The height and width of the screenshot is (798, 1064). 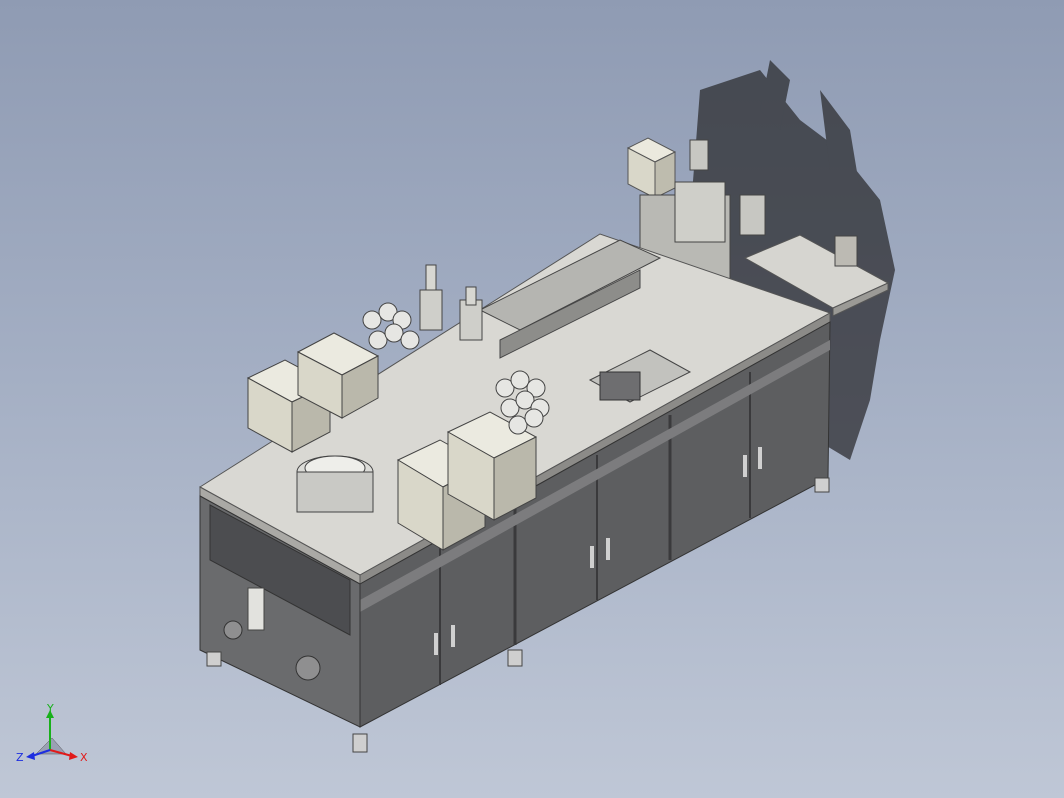 What do you see at coordinates (50, 709) in the screenshot?
I see `y-axis-label: Y` at bounding box center [50, 709].